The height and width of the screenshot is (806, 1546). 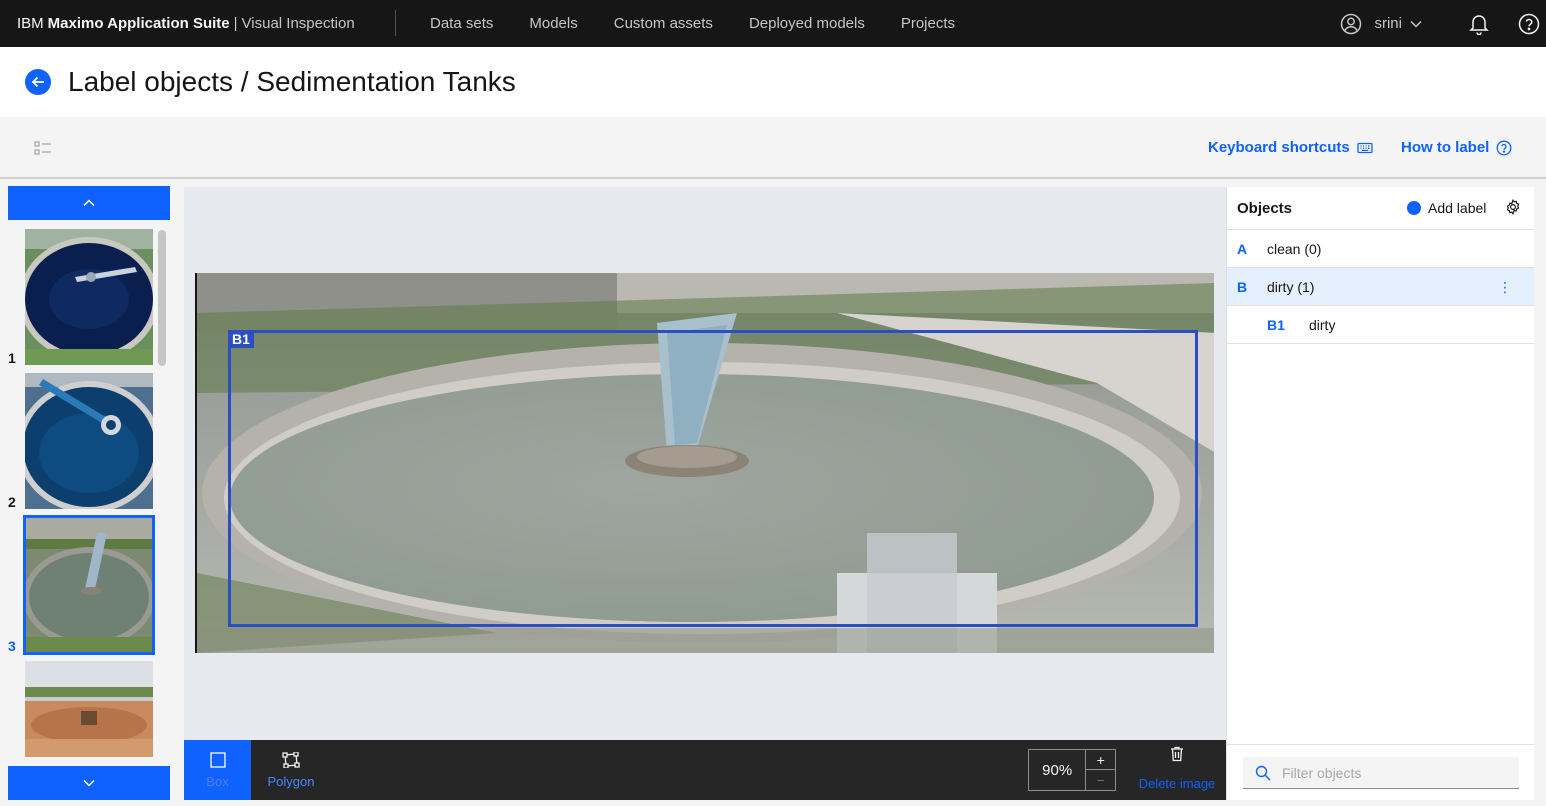 I want to click on keyboard-icon, so click(x=1365, y=147).